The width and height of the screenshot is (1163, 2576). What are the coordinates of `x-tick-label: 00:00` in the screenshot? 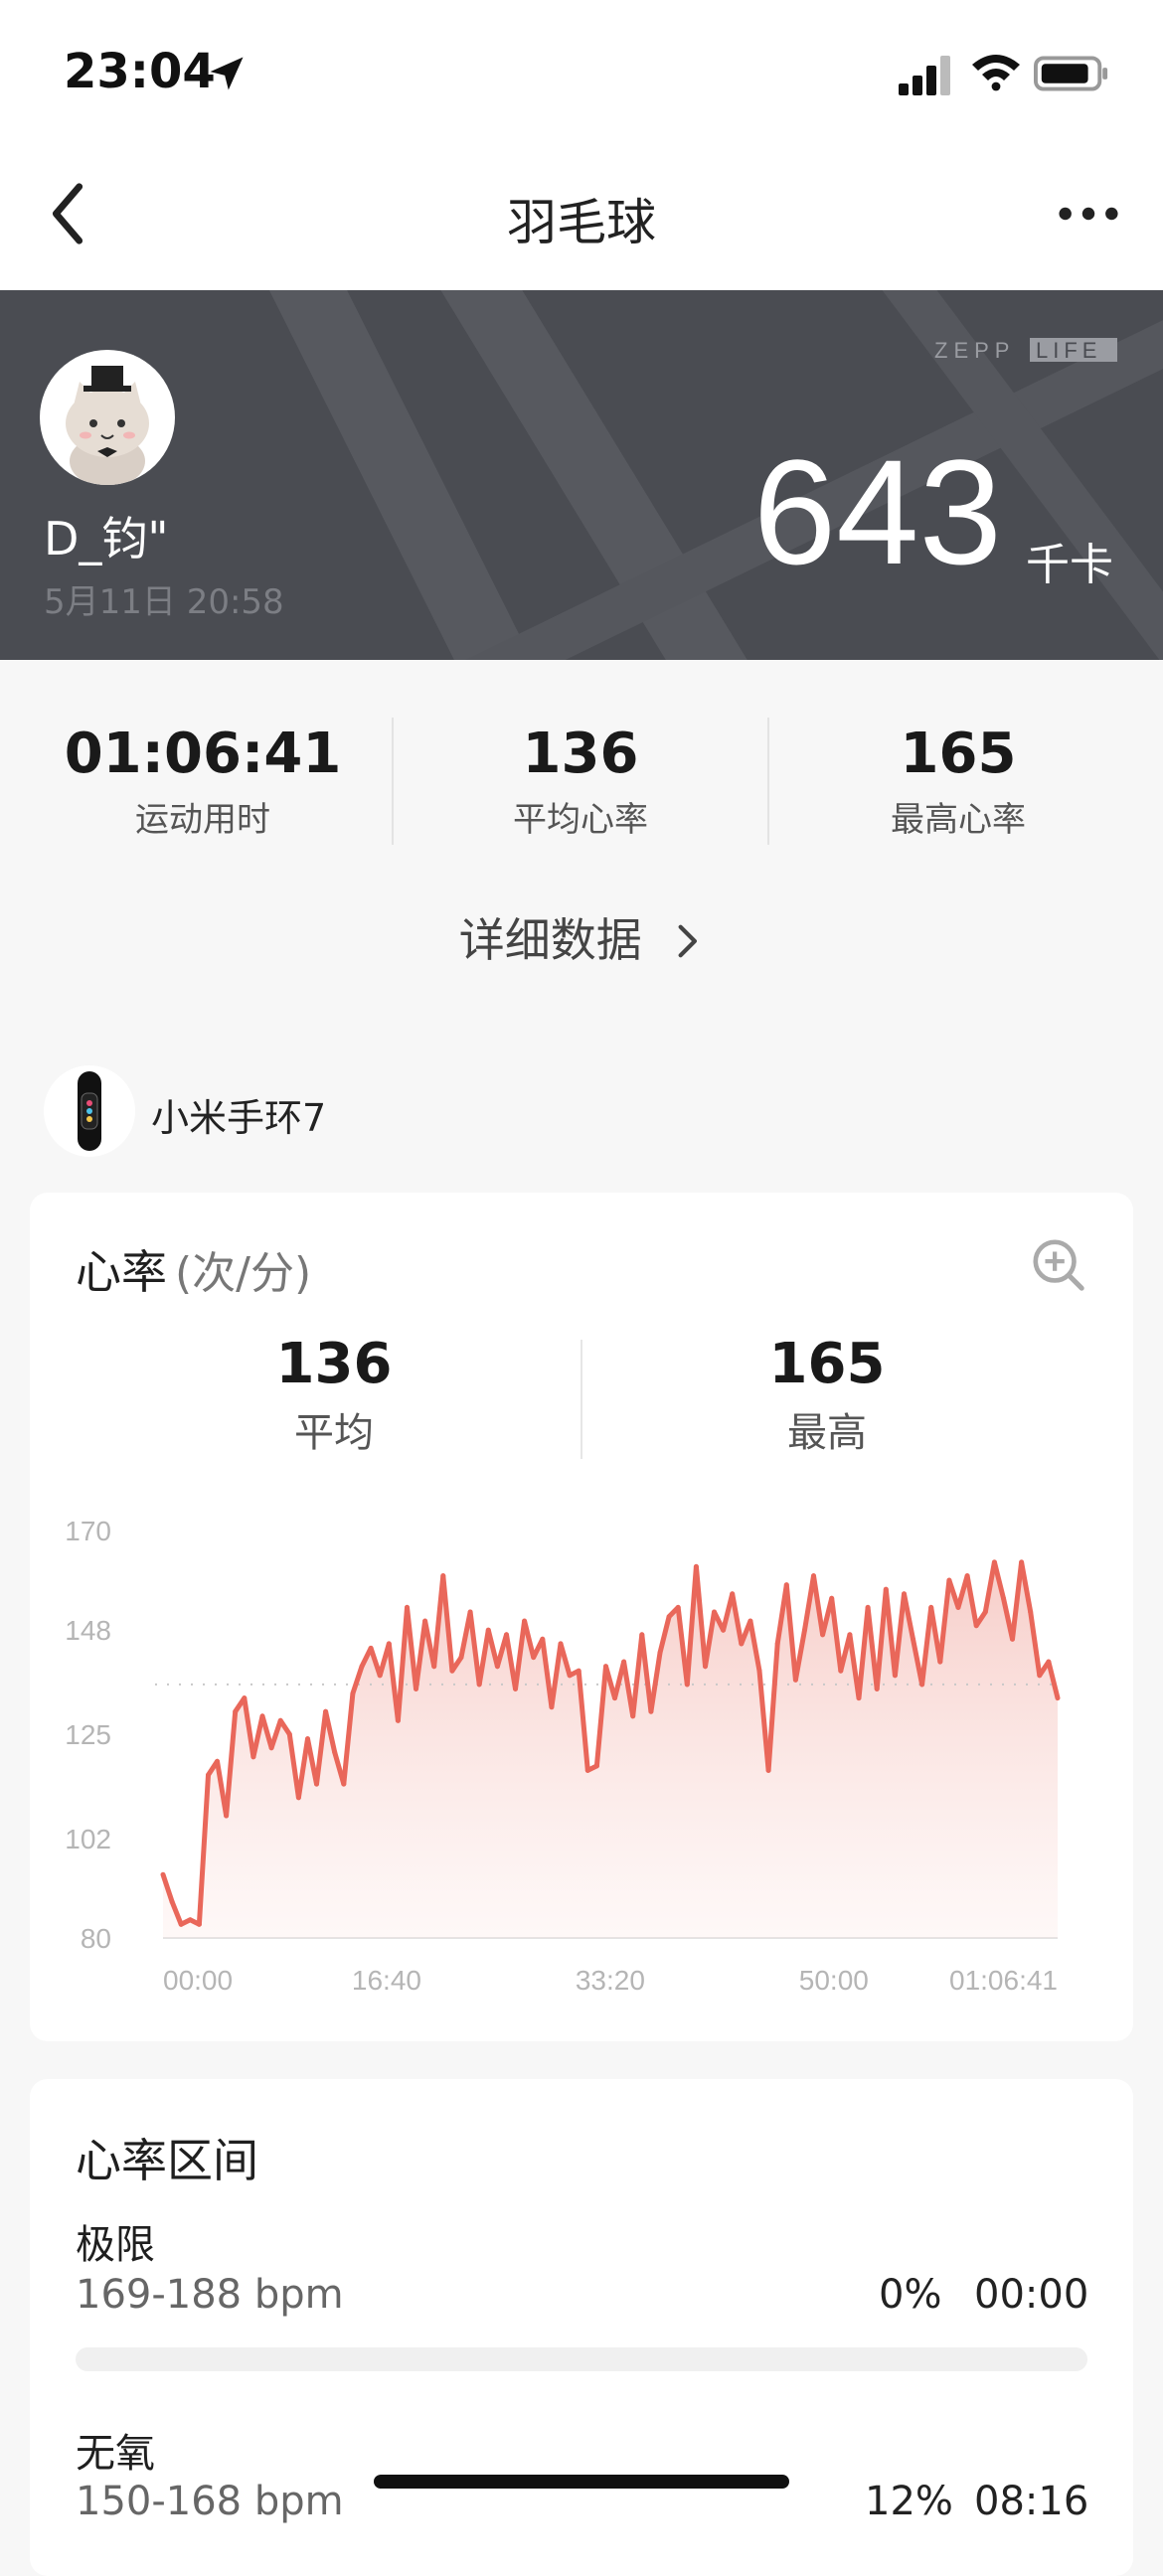 It's located at (198, 1980).